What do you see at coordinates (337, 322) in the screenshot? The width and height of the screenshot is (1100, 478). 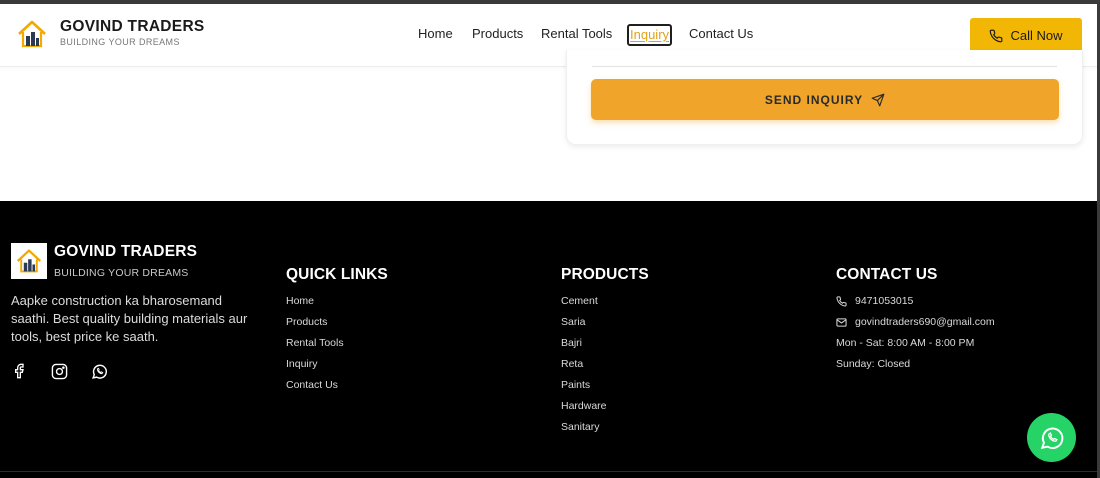 I see `quick-link-products: Products` at bounding box center [337, 322].